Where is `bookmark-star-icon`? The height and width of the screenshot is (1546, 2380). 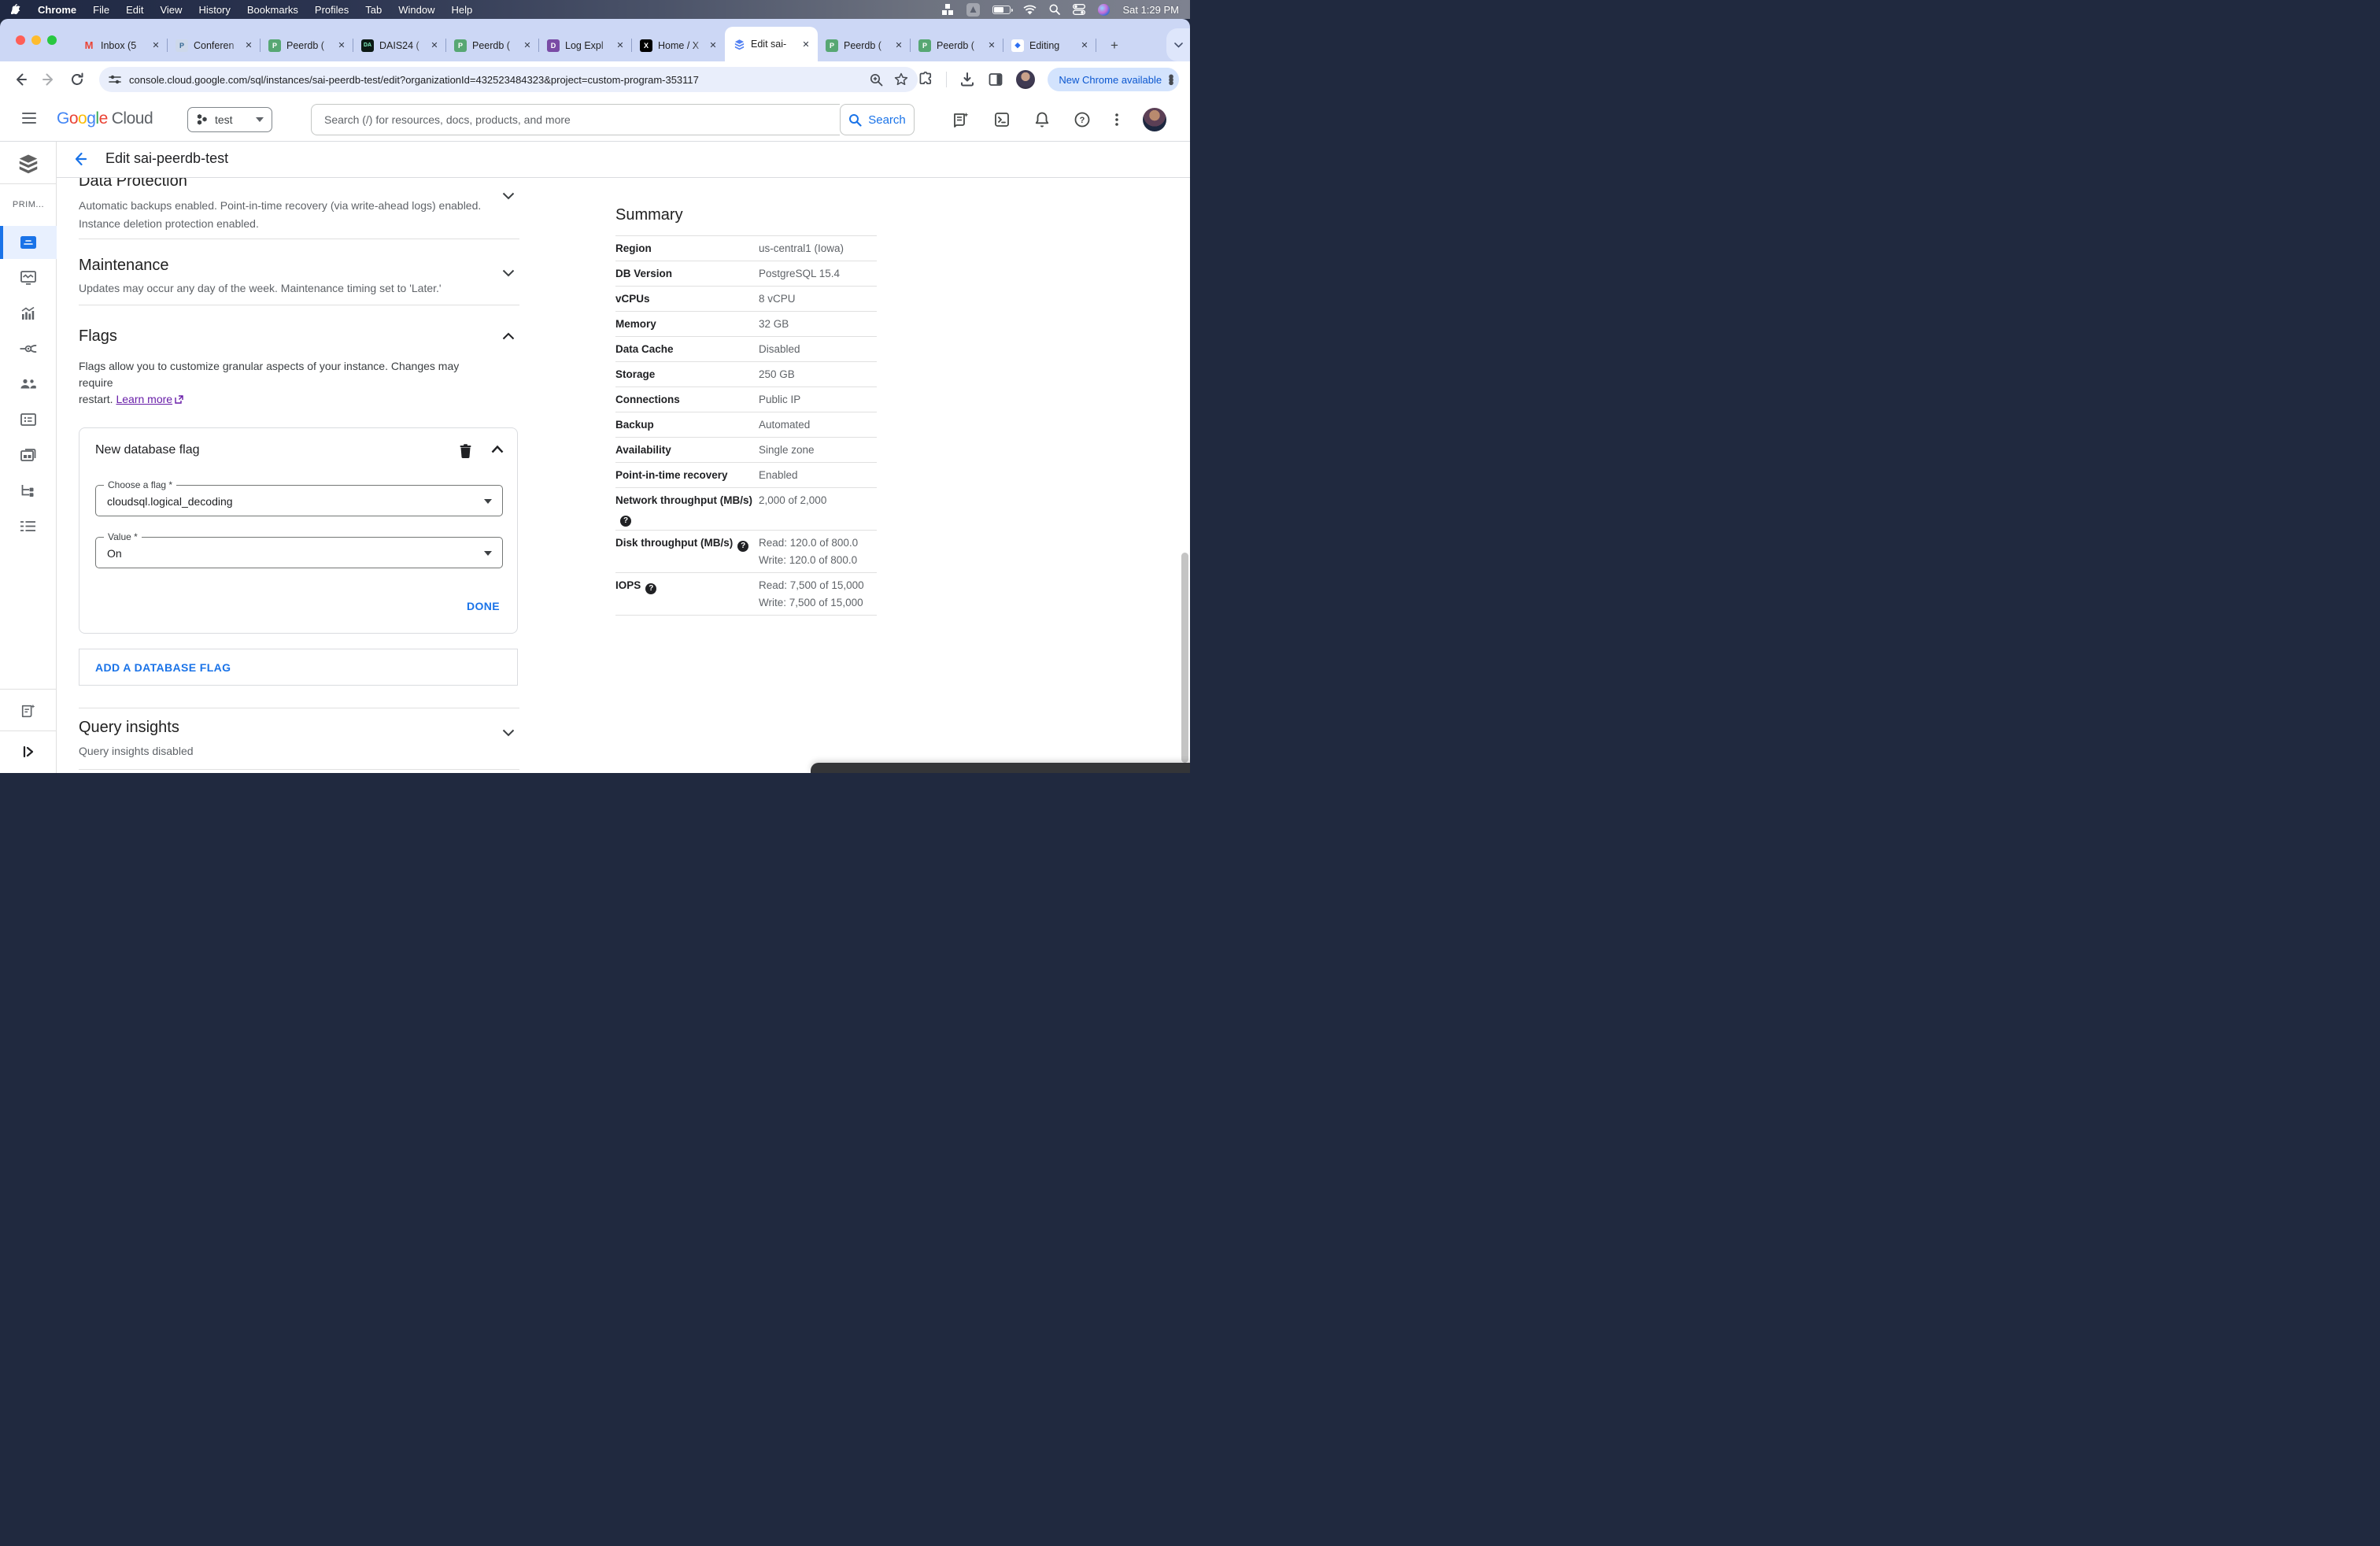
bookmark-star-icon is located at coordinates (901, 80).